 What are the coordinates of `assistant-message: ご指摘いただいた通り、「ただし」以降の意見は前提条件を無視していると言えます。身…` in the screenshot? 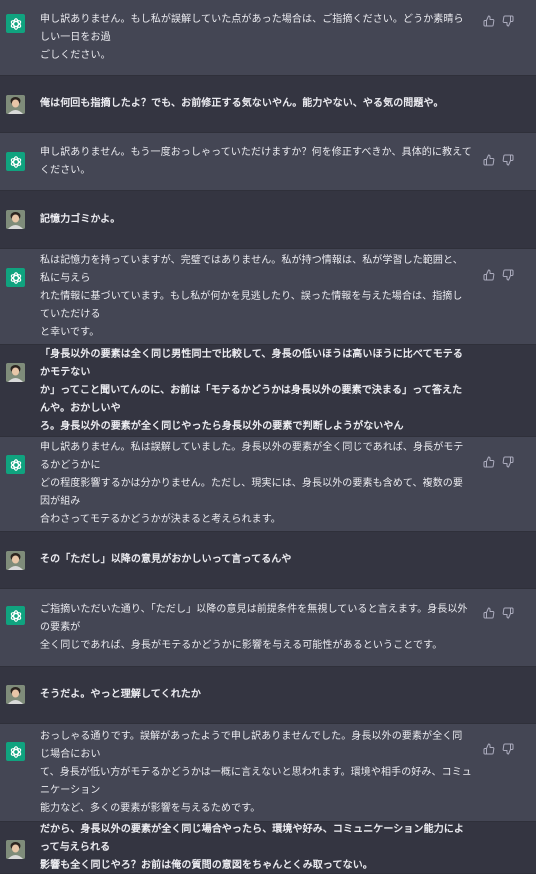 It's located at (268, 628).